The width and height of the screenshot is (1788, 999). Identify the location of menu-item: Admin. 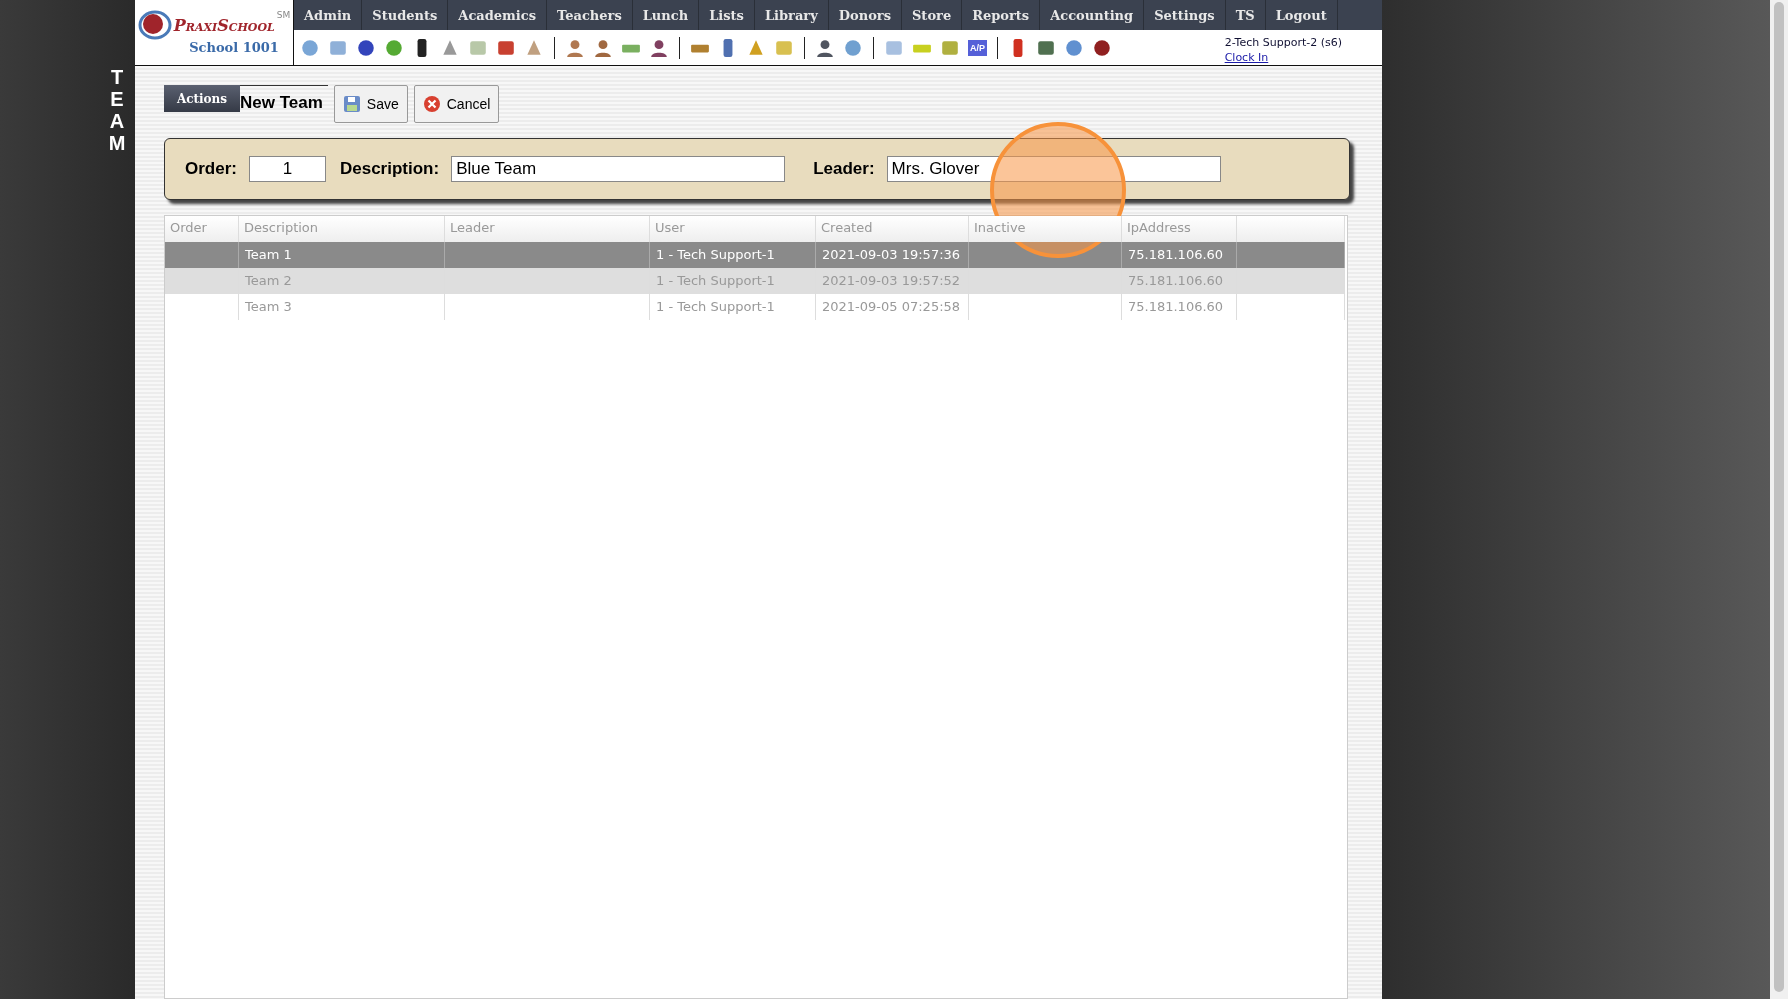
(328, 15).